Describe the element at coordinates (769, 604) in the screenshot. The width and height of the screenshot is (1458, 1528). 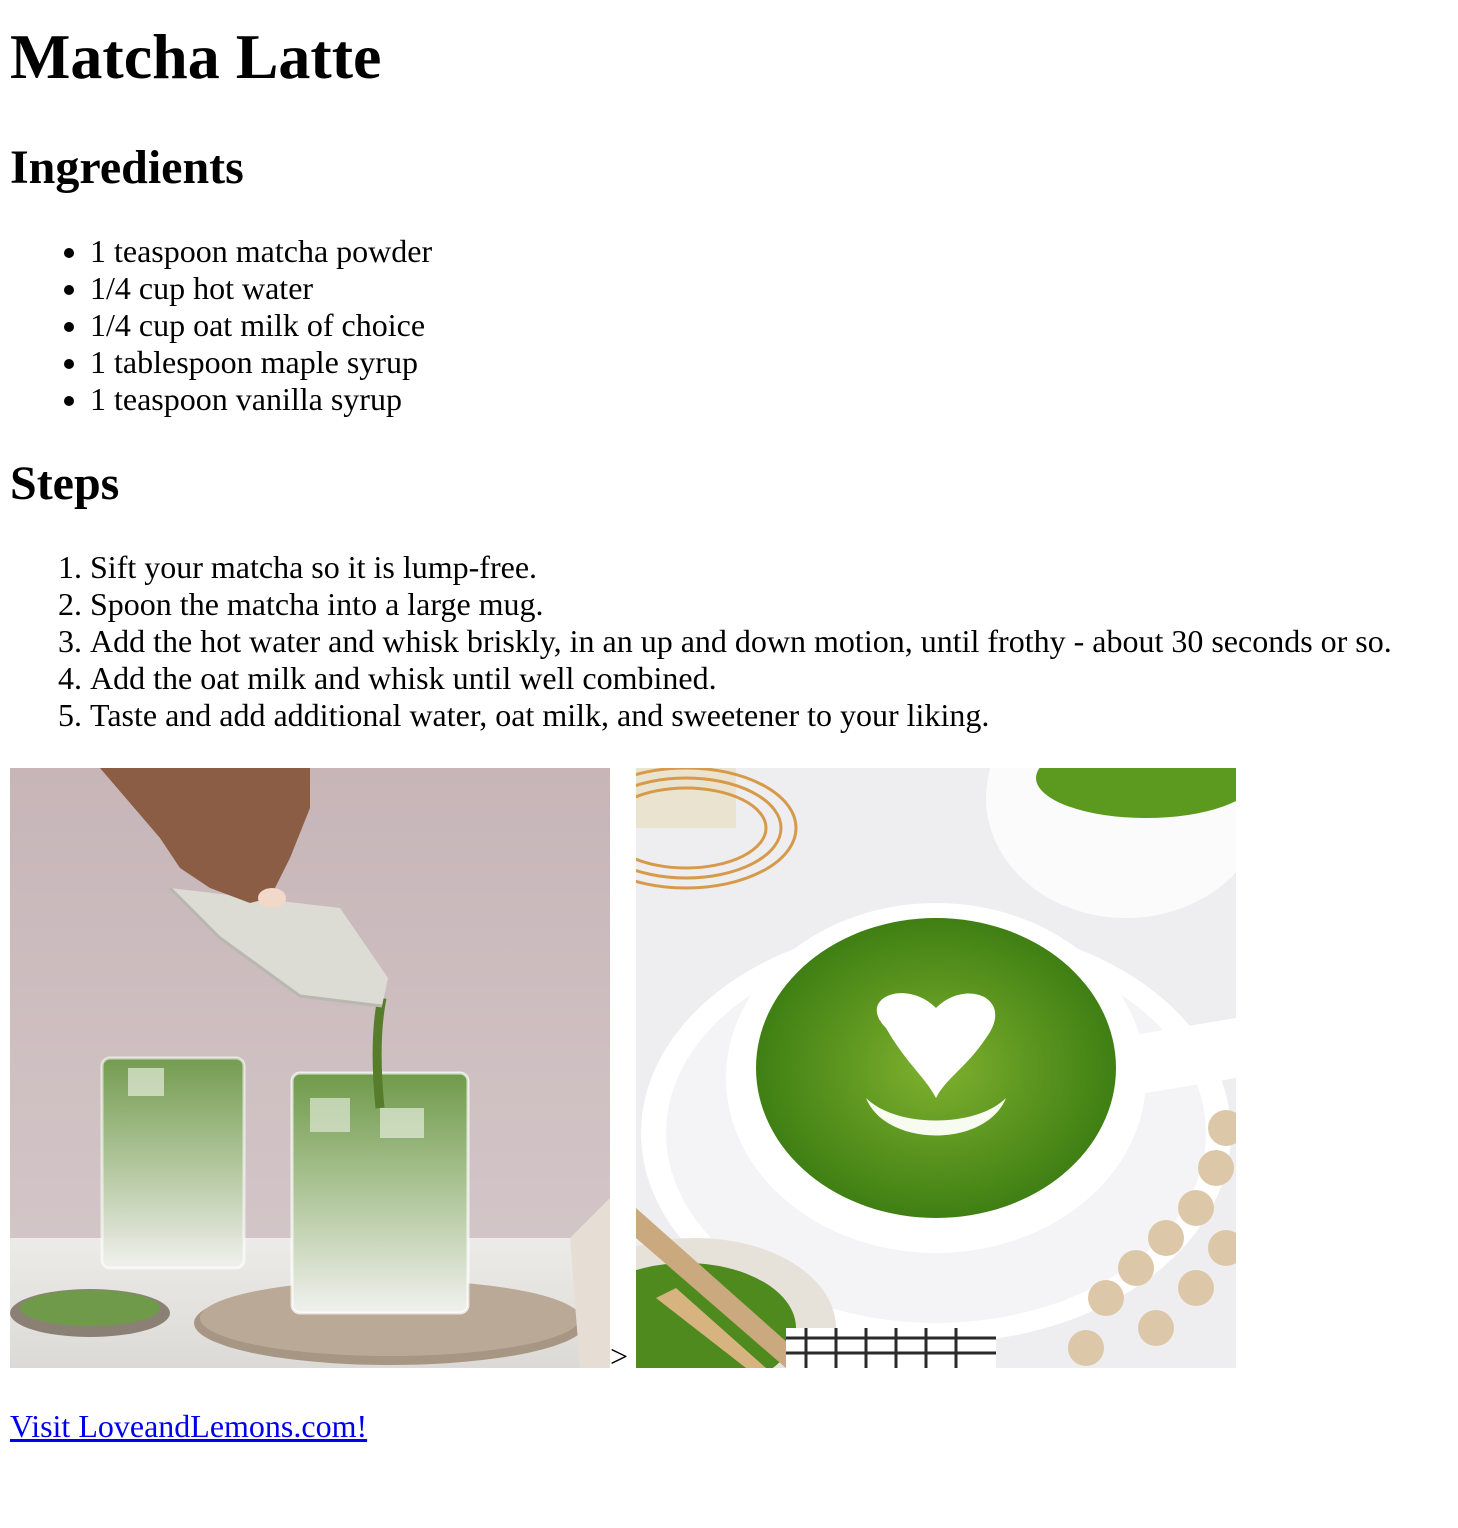
I see `step-item: Spoon the matcha into a large mug.` at that location.